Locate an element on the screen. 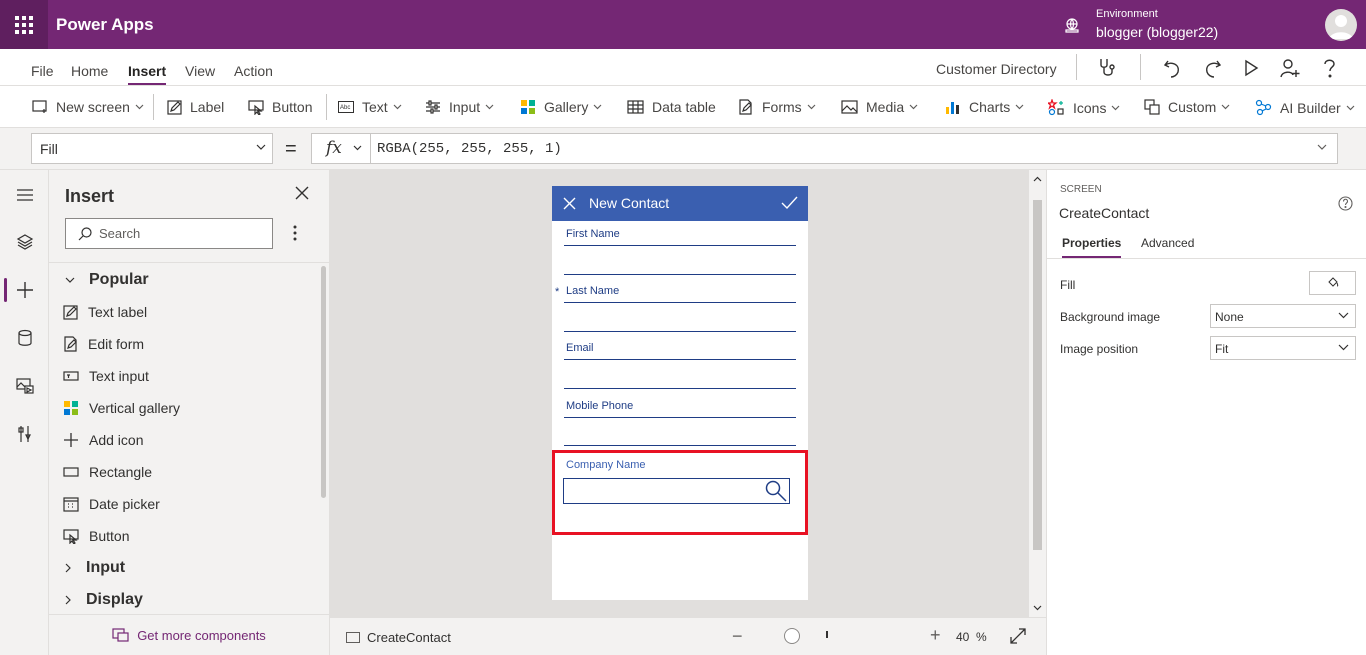 This screenshot has height=655, width=1366. insert-item-edit-form: Edit form is located at coordinates (103, 344).